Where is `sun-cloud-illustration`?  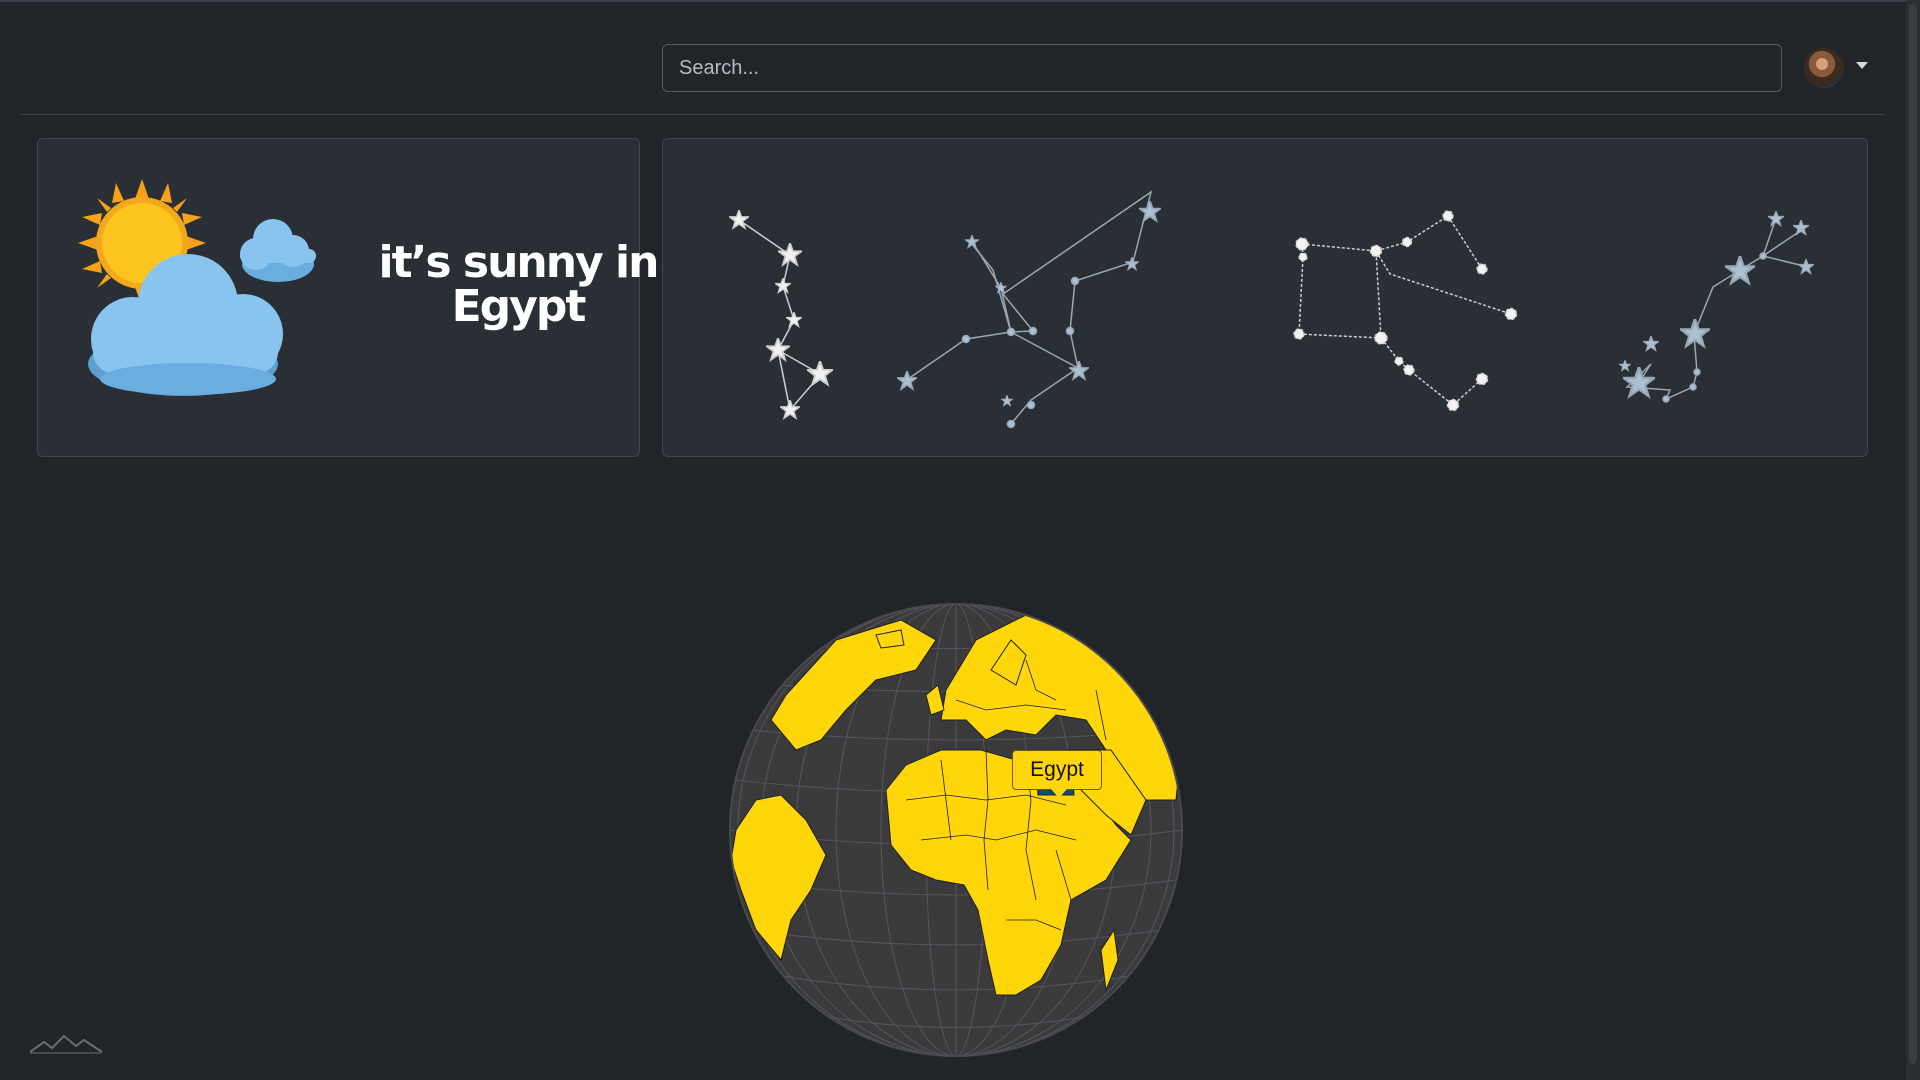
sun-cloud-illustration is located at coordinates (197, 287).